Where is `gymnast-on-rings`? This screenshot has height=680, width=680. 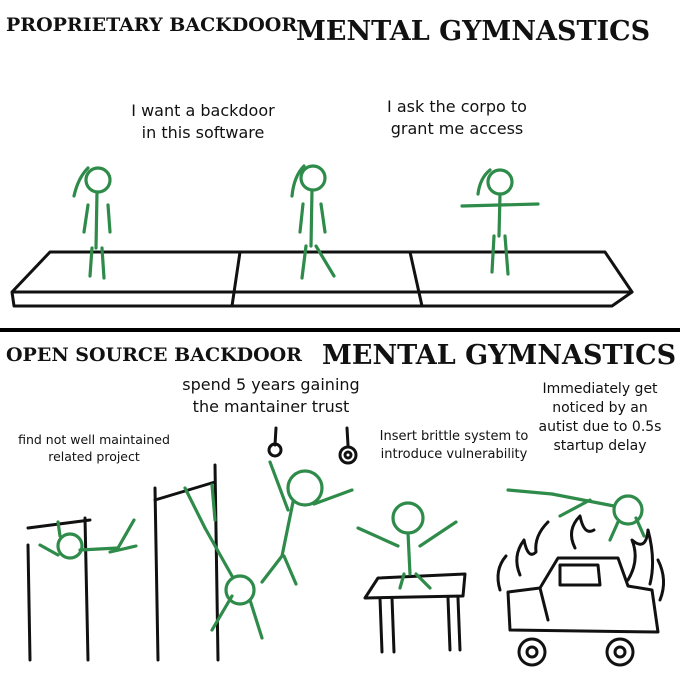
gymnast-on-rings is located at coordinates (307, 523).